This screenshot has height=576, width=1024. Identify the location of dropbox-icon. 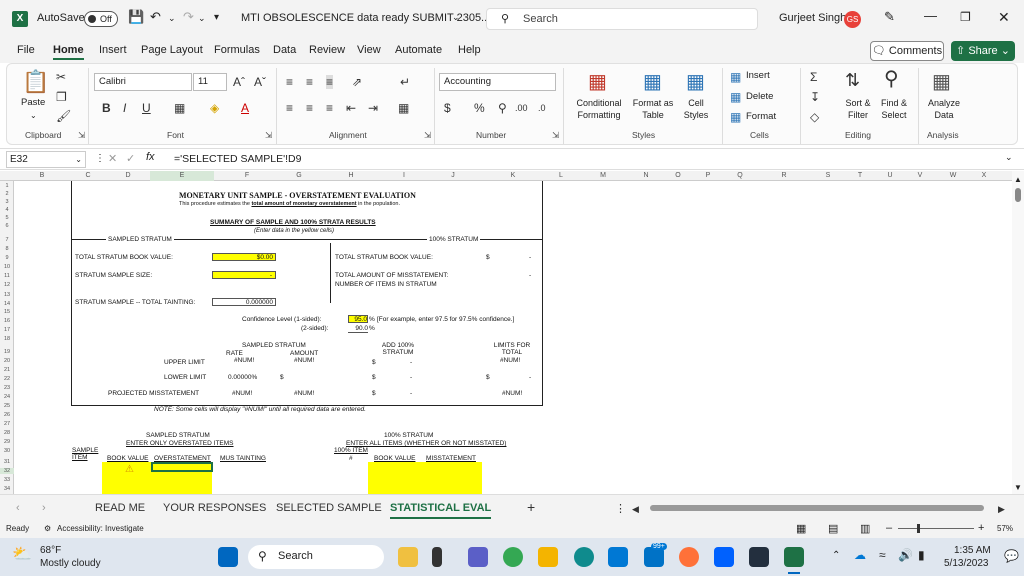
(724, 557).